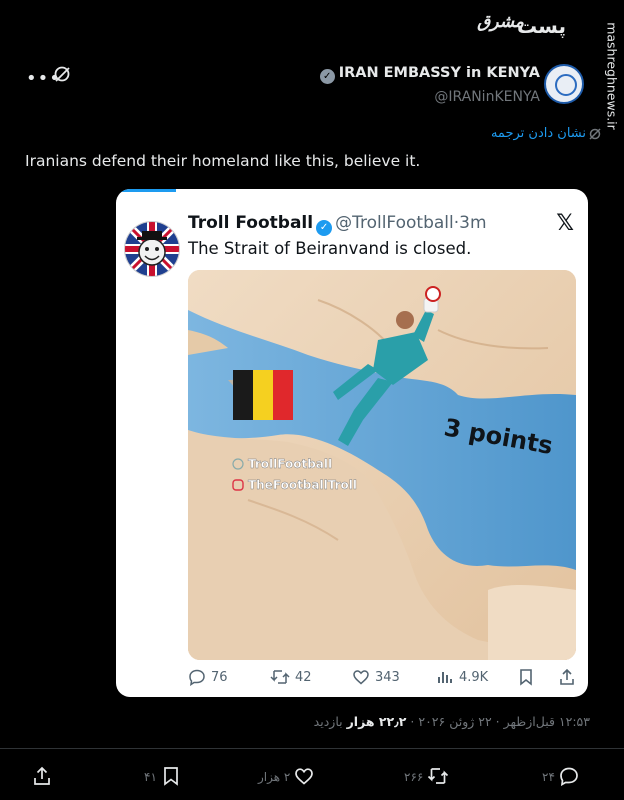 This screenshot has width=624, height=800. What do you see at coordinates (219, 677) in the screenshot?
I see `quoted-reply-count: 76` at bounding box center [219, 677].